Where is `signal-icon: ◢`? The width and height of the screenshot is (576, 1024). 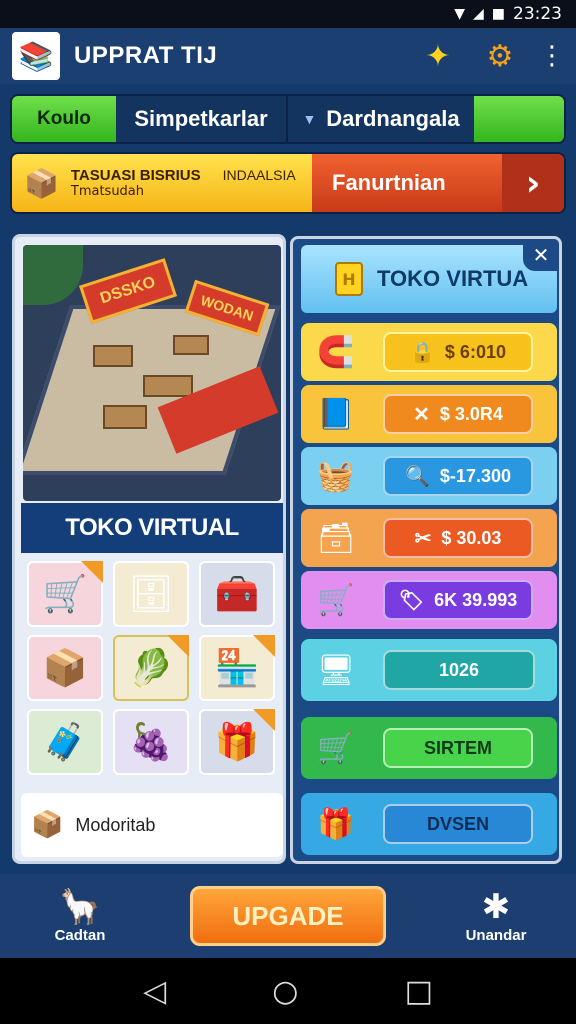 signal-icon: ◢ is located at coordinates (478, 14).